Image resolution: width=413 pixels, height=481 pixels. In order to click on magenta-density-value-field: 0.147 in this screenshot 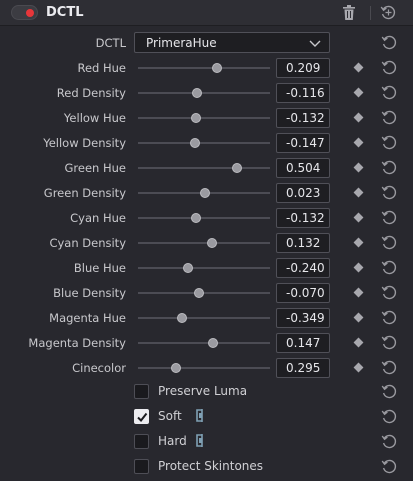, I will do `click(303, 343)`.